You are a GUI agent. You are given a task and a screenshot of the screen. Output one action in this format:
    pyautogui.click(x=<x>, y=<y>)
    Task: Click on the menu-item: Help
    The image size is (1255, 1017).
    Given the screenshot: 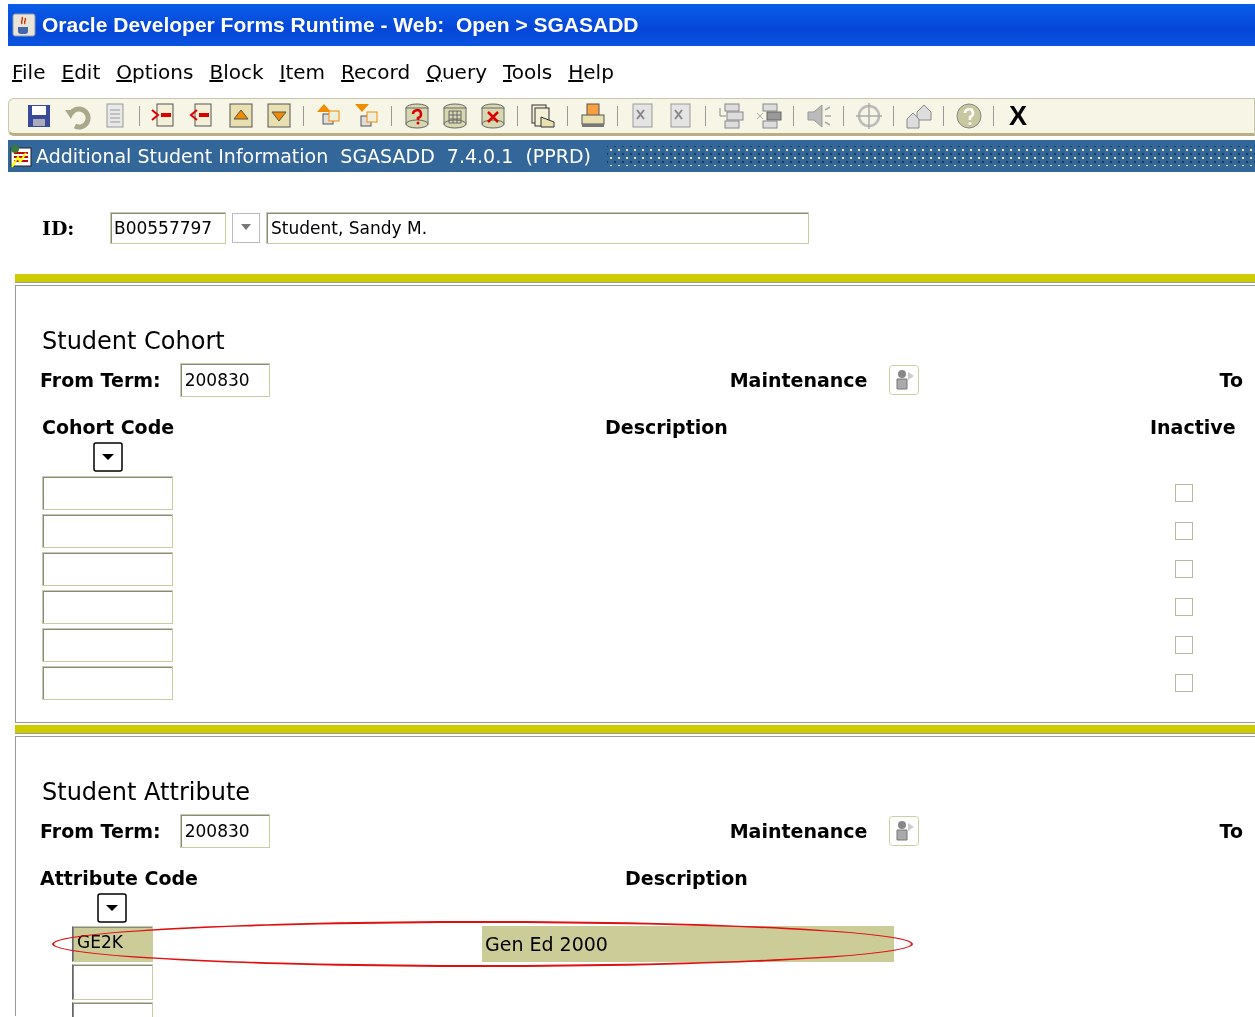 What is the action you would take?
    pyautogui.click(x=591, y=72)
    